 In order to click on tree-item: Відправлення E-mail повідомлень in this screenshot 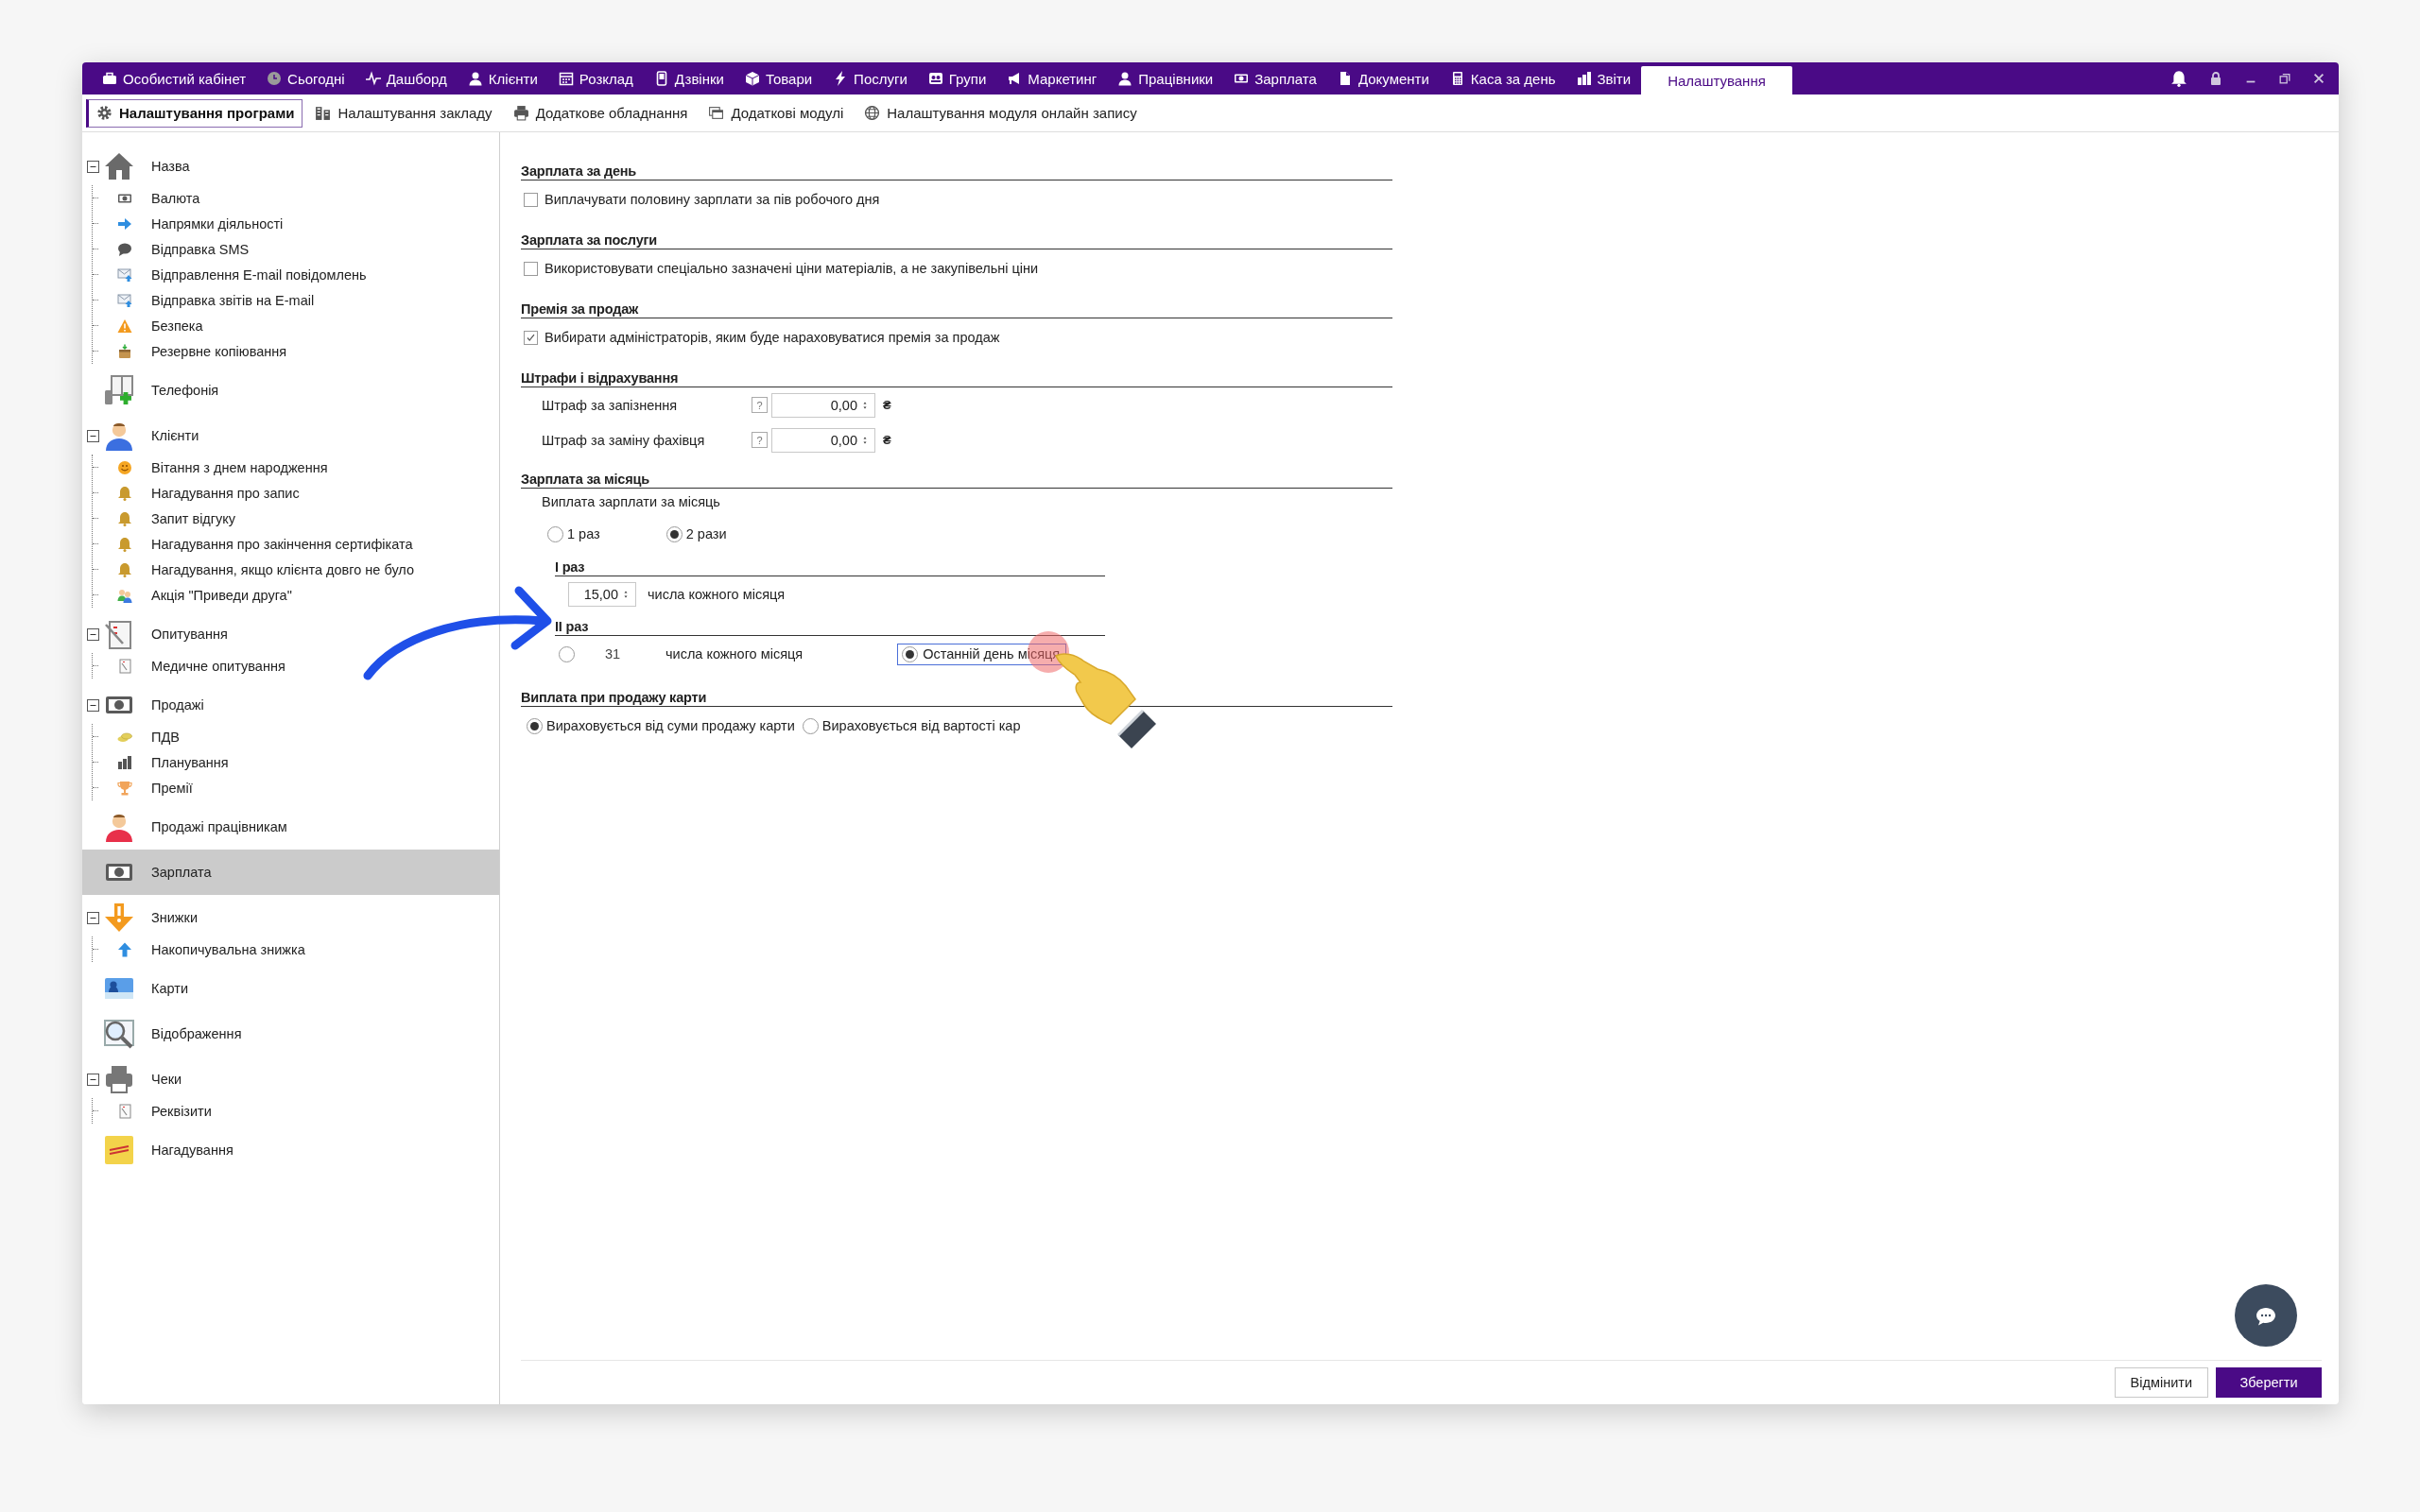, I will do `click(296, 274)`.